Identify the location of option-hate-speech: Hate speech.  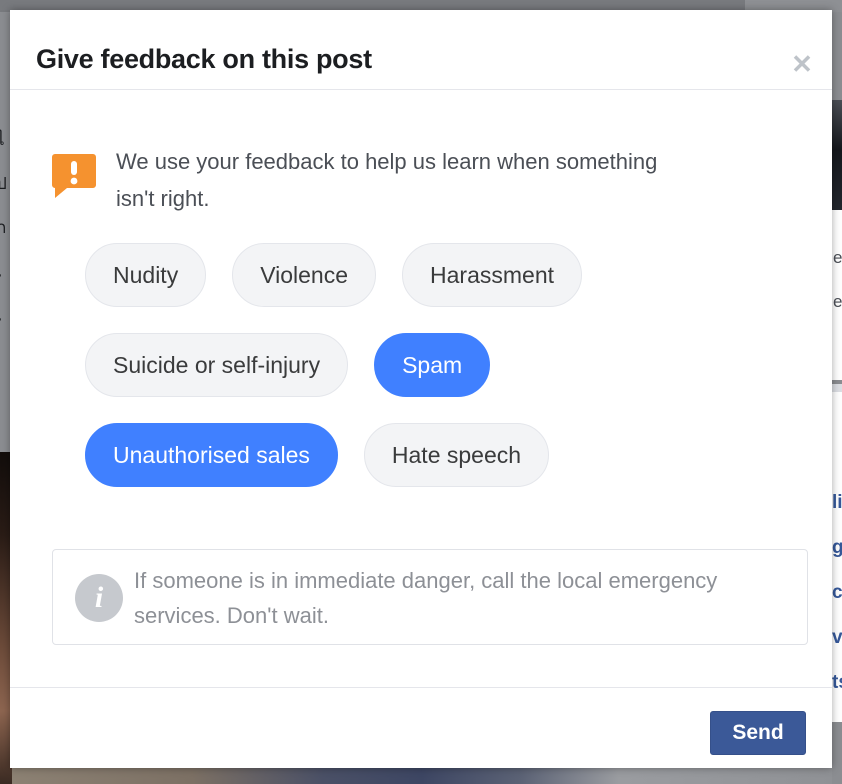
(456, 455).